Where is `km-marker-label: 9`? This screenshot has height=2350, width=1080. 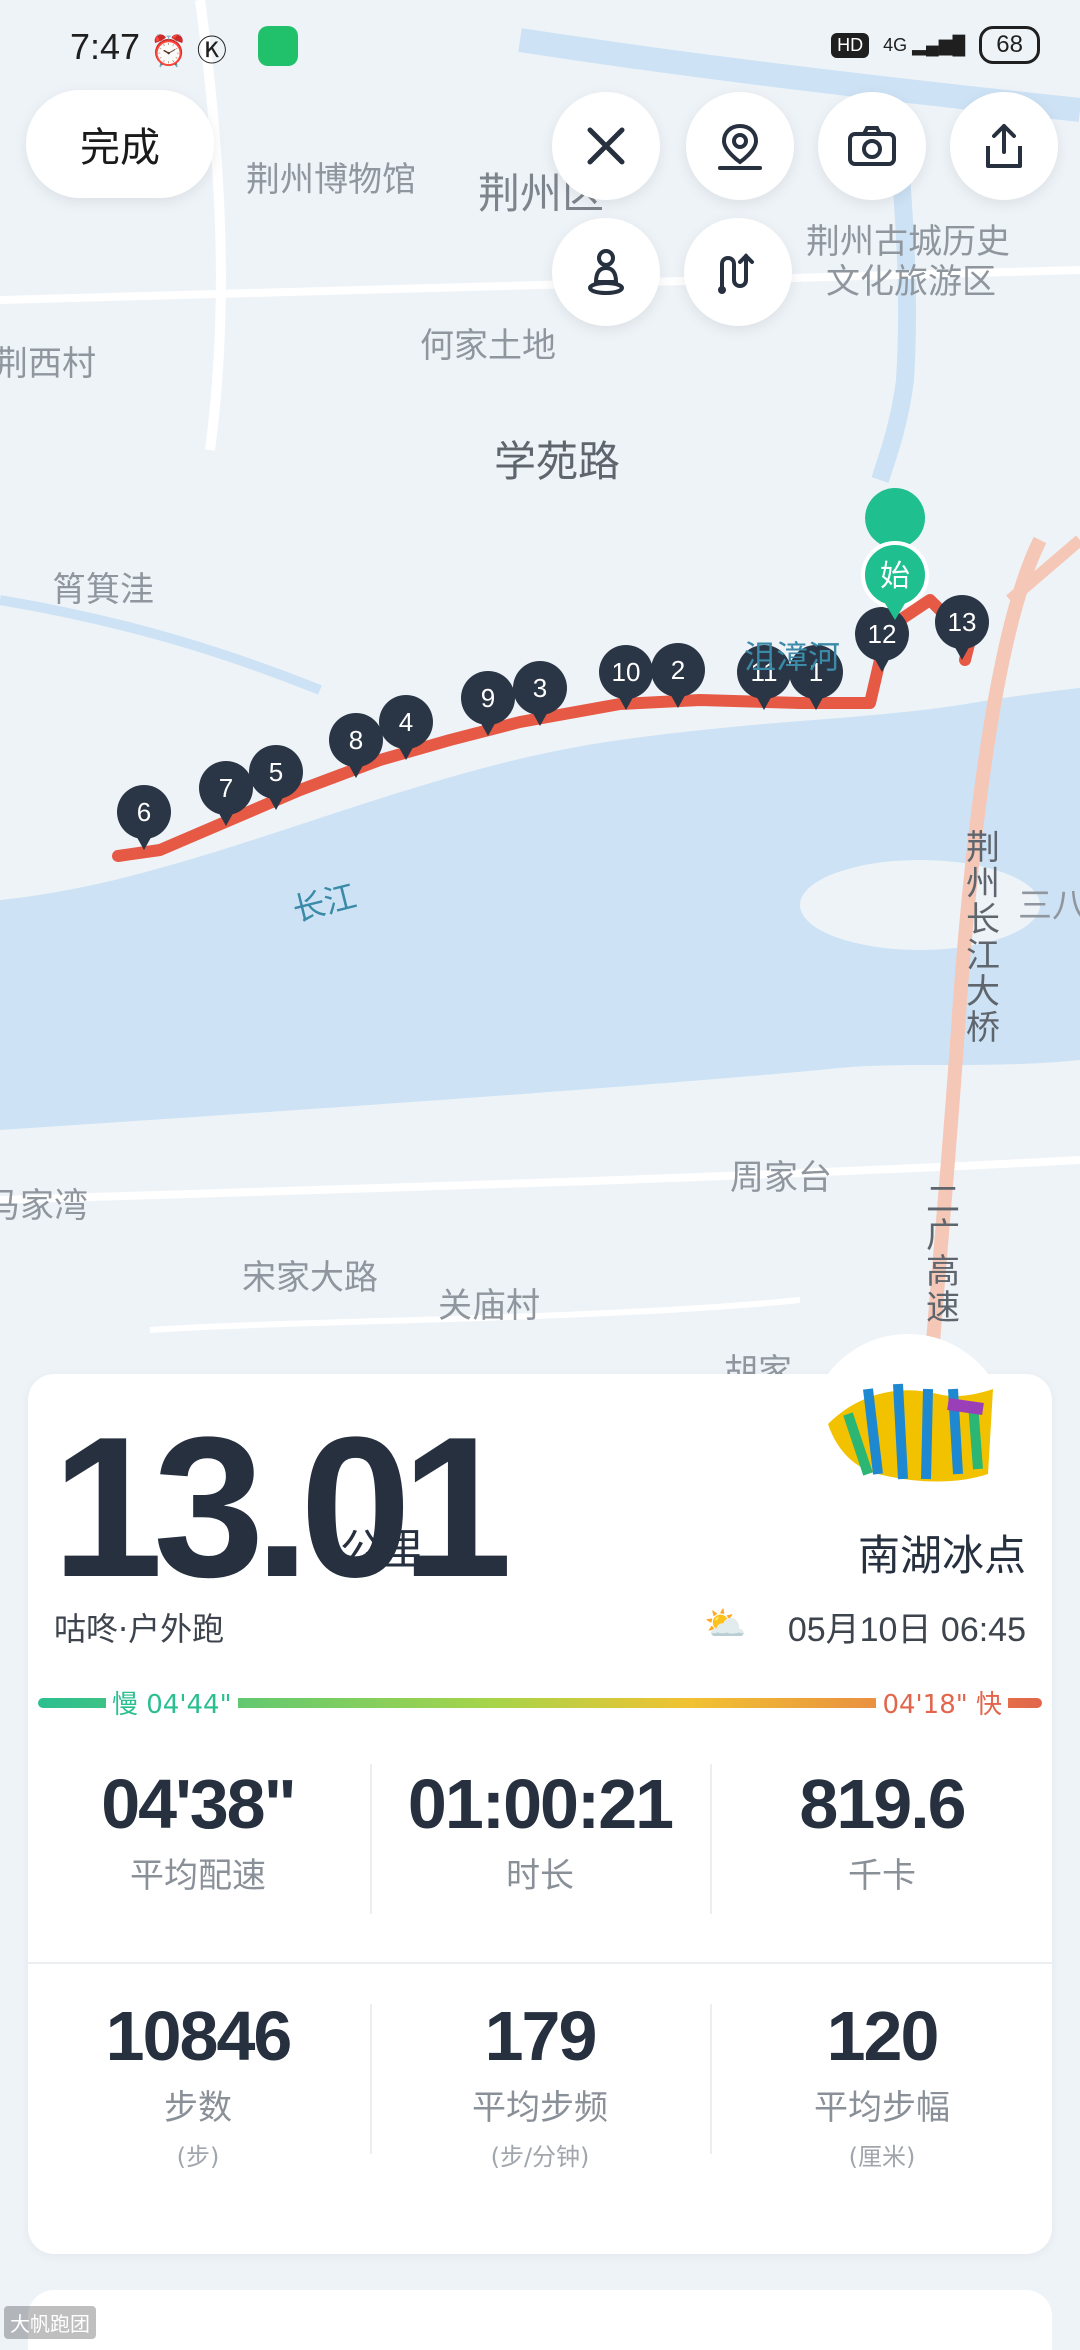 km-marker-label: 9 is located at coordinates (488, 698).